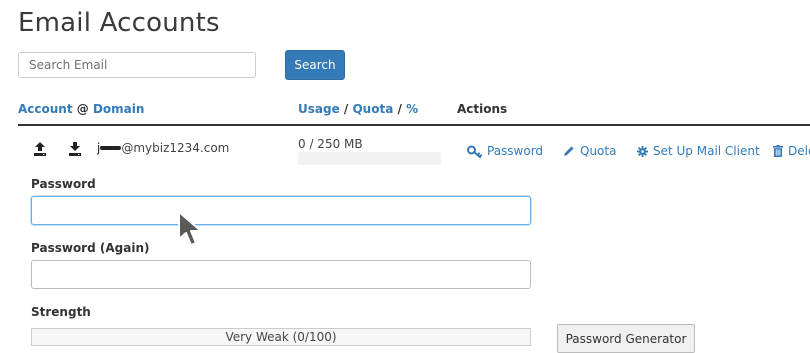  I want to click on pencil-icon, so click(569, 151).